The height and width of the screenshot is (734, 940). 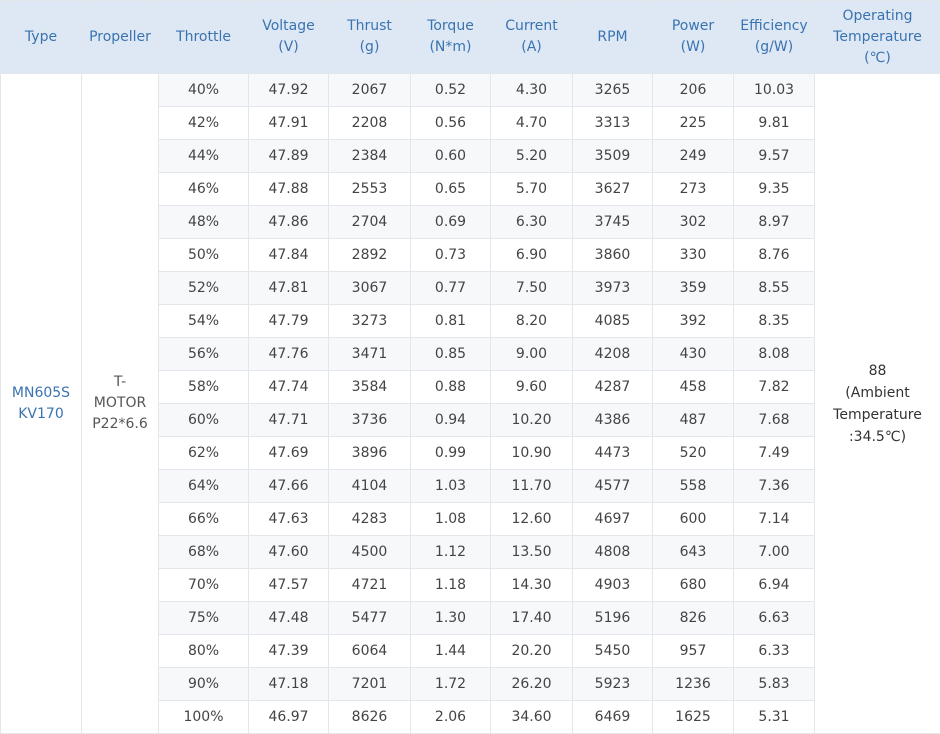 What do you see at coordinates (120, 424) in the screenshot?
I see `text-line: P22*6.6` at bounding box center [120, 424].